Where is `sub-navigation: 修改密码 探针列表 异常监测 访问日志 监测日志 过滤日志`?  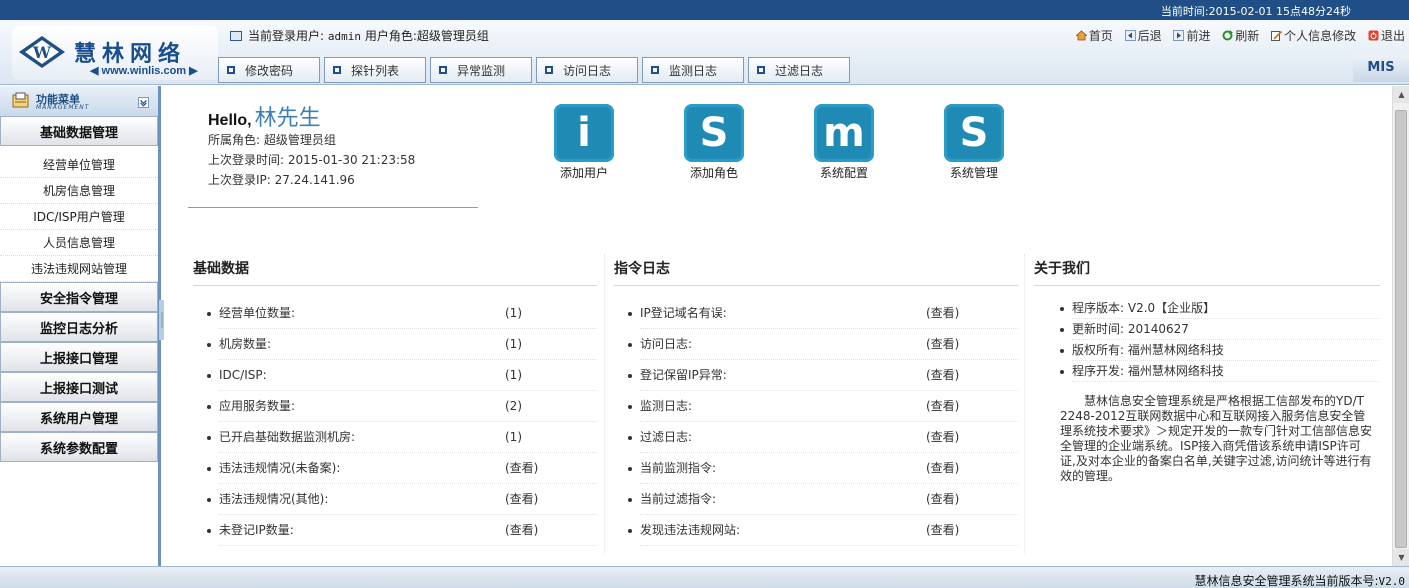
sub-navigation: 修改密码 探针列表 异常监测 访问日志 监测日志 过滤日志 is located at coordinates (536, 70).